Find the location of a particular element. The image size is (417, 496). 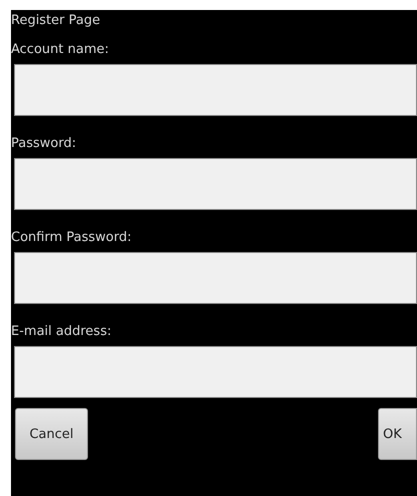

field-label: Account name: is located at coordinates (60, 50).